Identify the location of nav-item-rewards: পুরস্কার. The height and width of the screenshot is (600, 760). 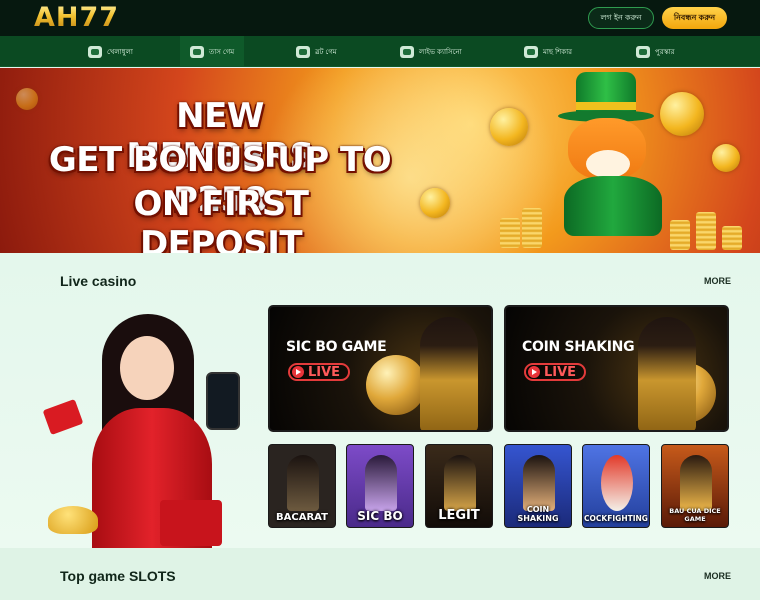
(655, 51).